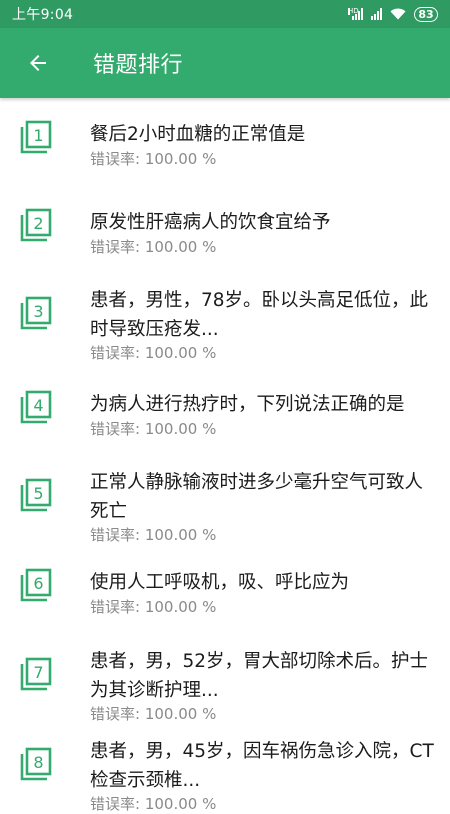 This screenshot has width=450, height=814. Describe the element at coordinates (43, 15) in the screenshot. I see `status-time: 上午9:04` at that location.